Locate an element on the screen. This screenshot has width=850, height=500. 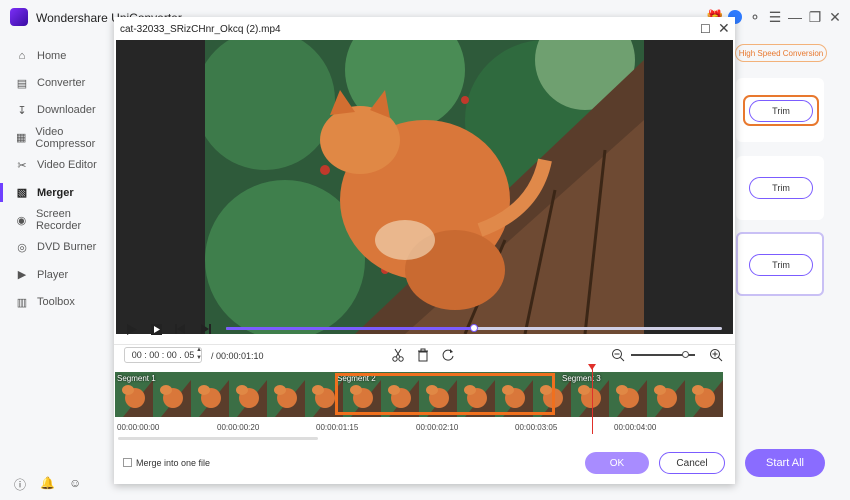
sidebar-item-video-compressor: ▦ Video Compressor is located at coordinates (56, 137).